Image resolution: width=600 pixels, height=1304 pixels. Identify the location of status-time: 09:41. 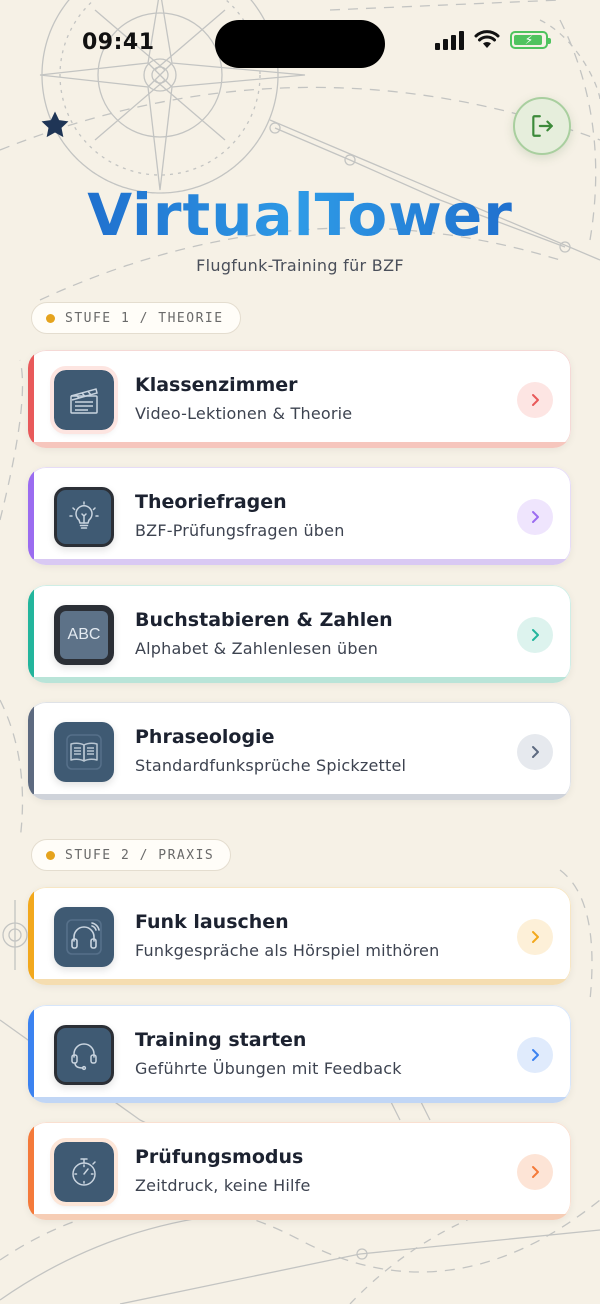
(118, 42).